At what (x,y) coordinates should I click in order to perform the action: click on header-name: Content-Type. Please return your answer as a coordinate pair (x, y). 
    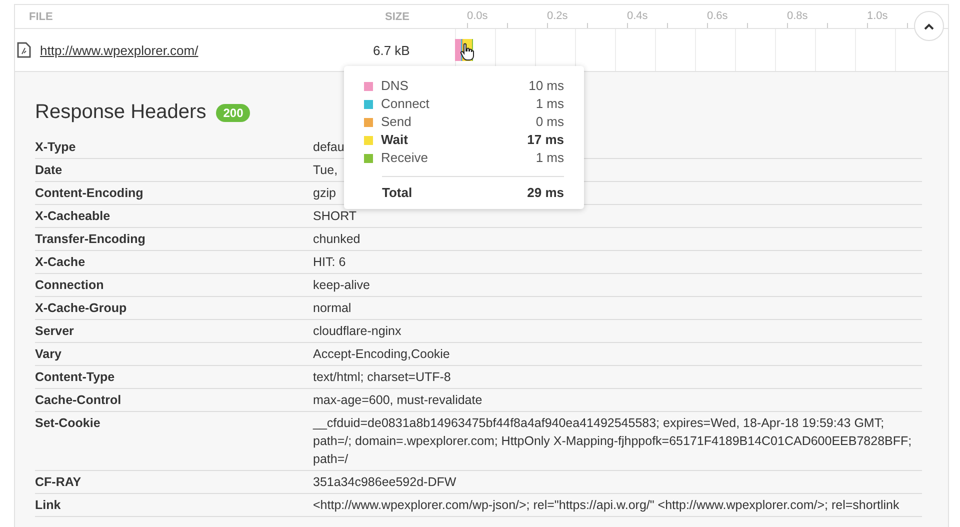
    Looking at the image, I should click on (75, 377).